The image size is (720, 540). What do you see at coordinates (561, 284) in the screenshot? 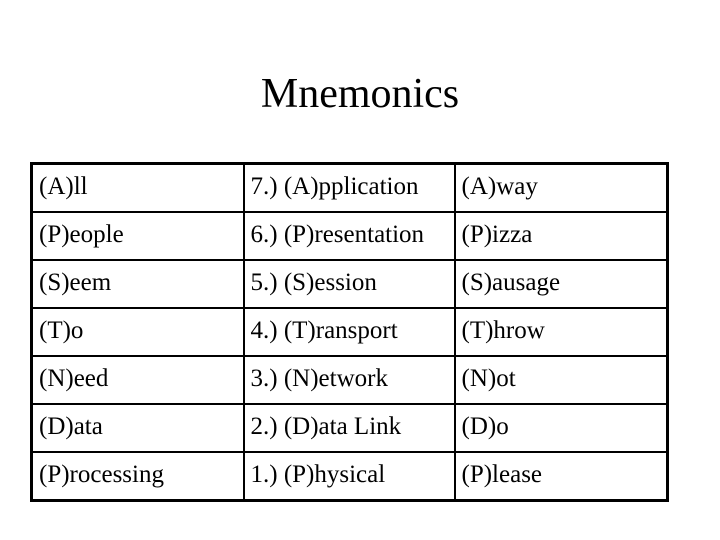
I see `alt-mnemonic-cell: (S)ausage` at bounding box center [561, 284].